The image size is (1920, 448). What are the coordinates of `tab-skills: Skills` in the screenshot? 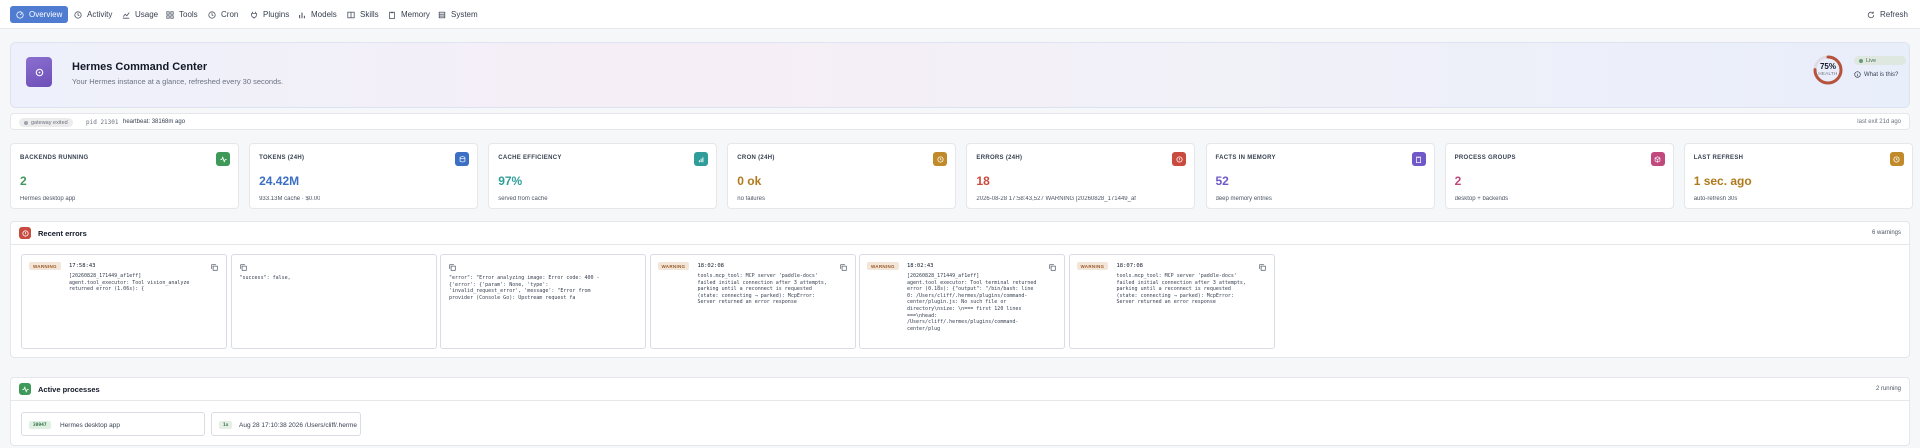 It's located at (363, 14).